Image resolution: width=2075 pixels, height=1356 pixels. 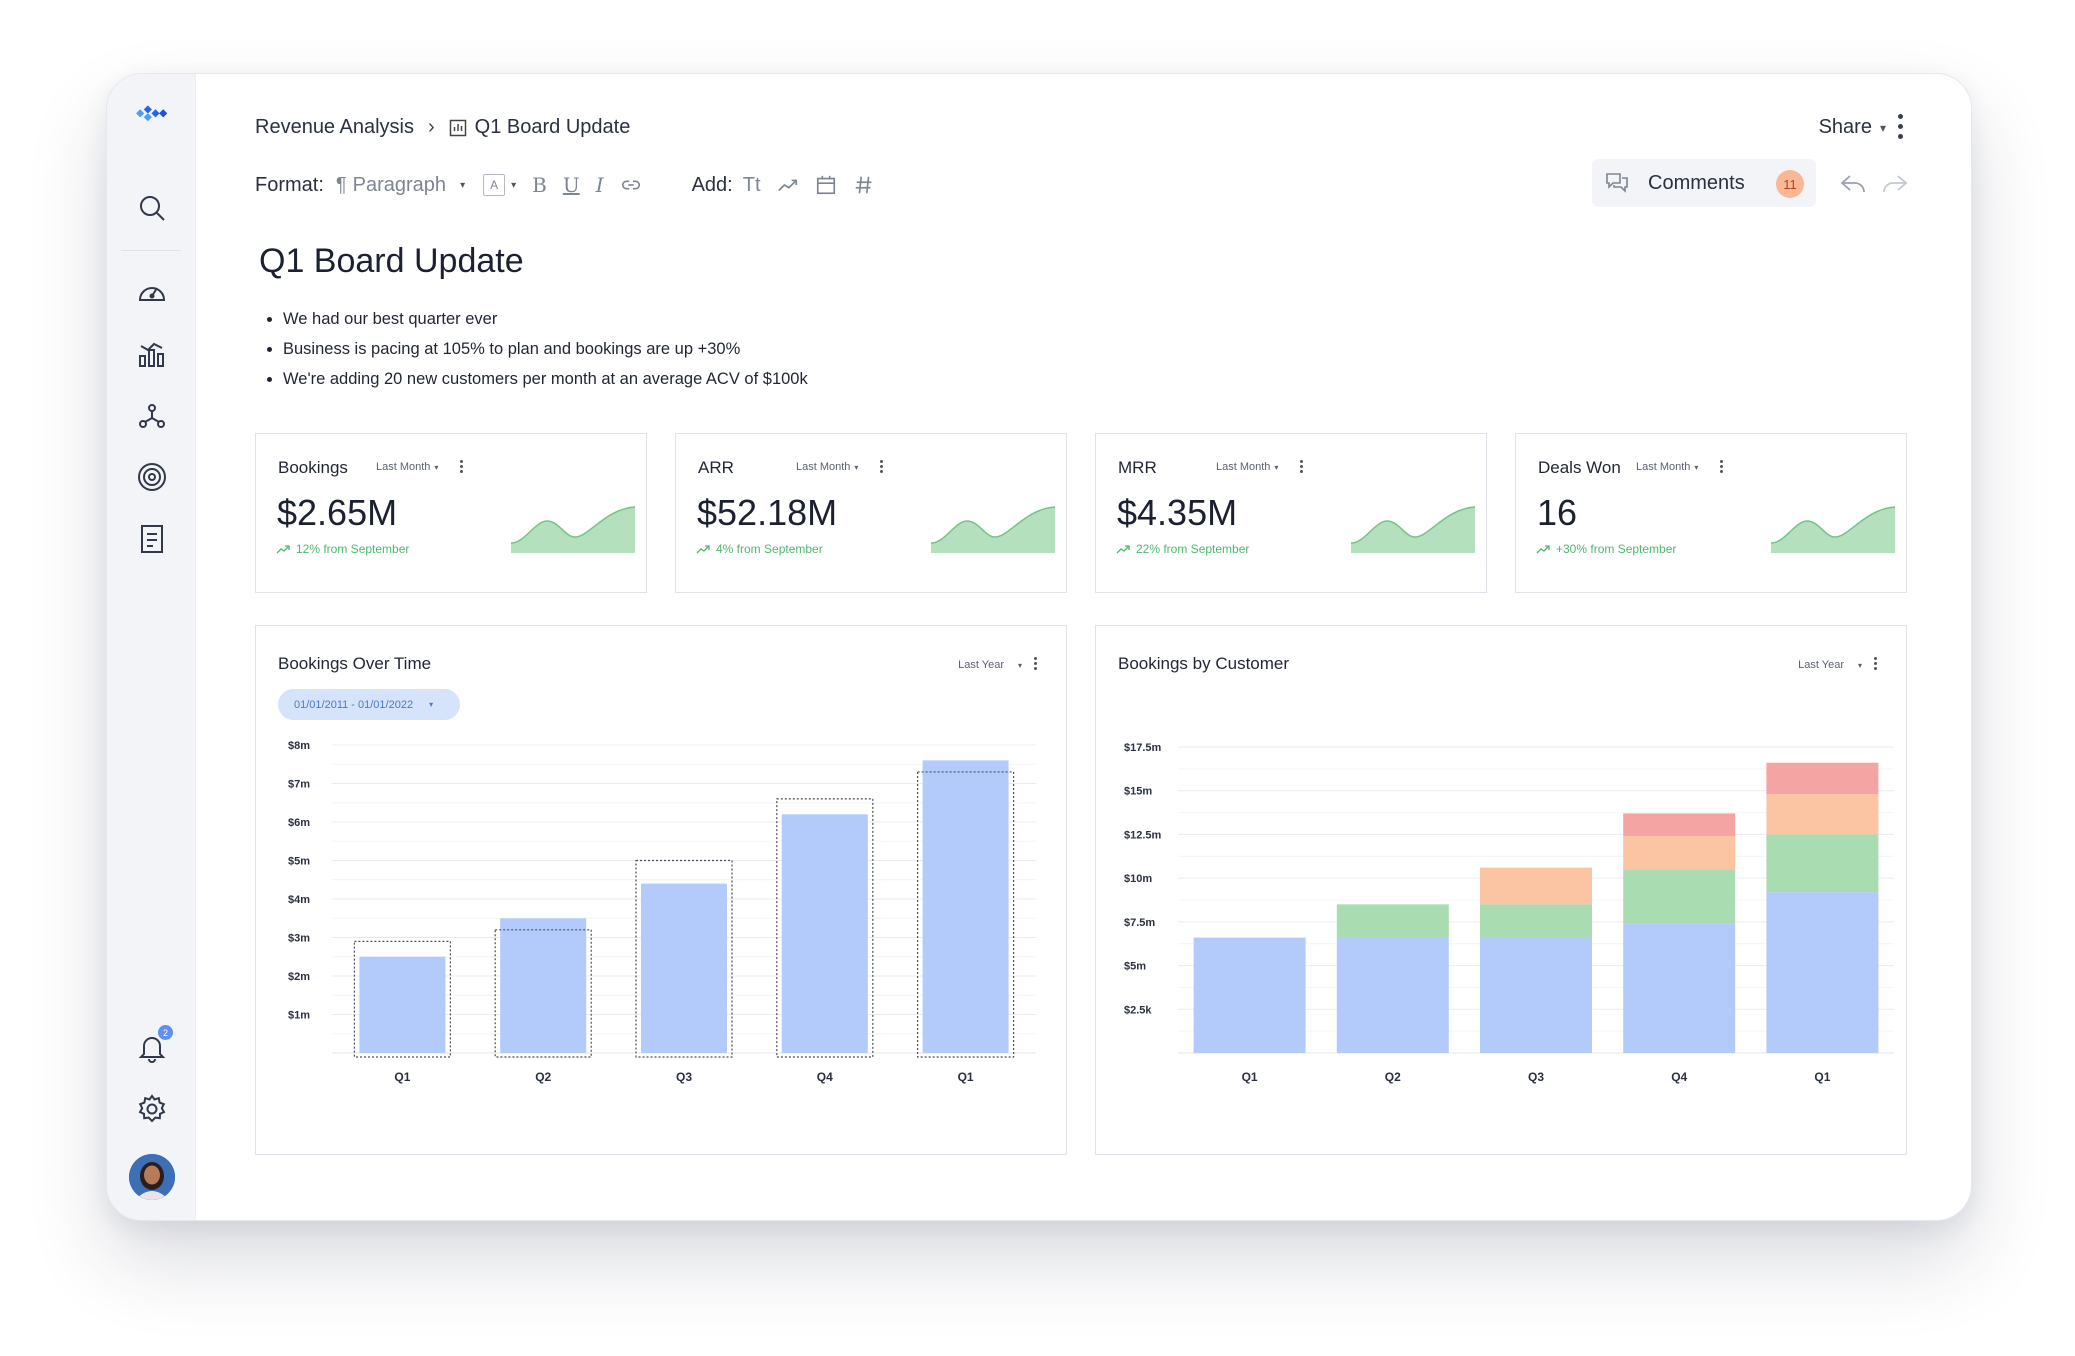 I want to click on kpi-delta: 12% from September, so click(x=342, y=549).